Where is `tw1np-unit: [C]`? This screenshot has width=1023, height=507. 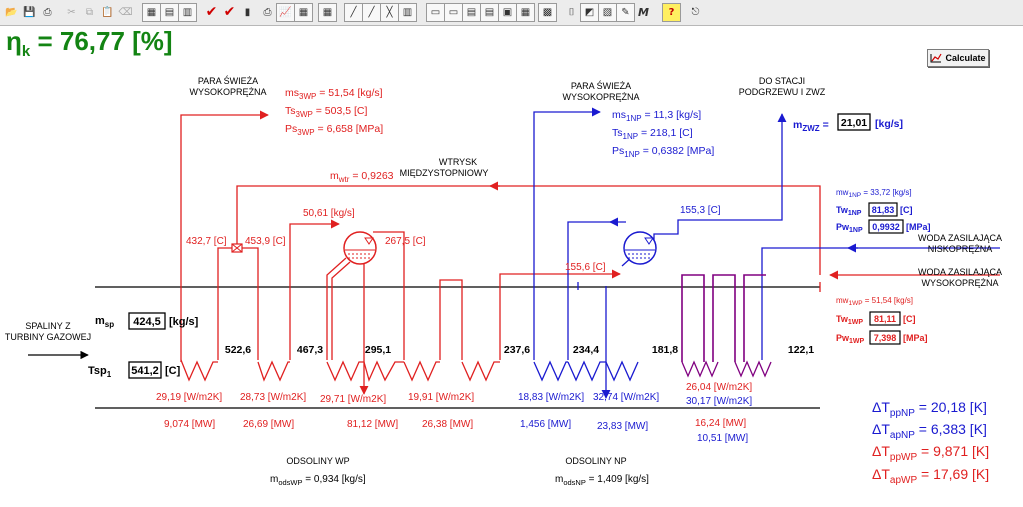
tw1np-unit: [C] is located at coordinates (906, 210).